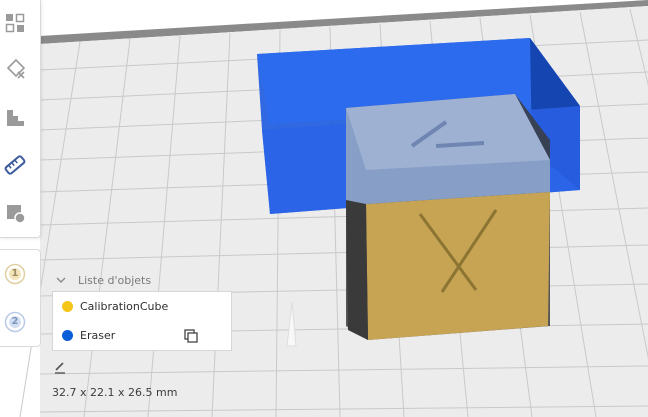 Image resolution: width=648 pixels, height=417 pixels. I want to click on object-name: Eraser, so click(98, 335).